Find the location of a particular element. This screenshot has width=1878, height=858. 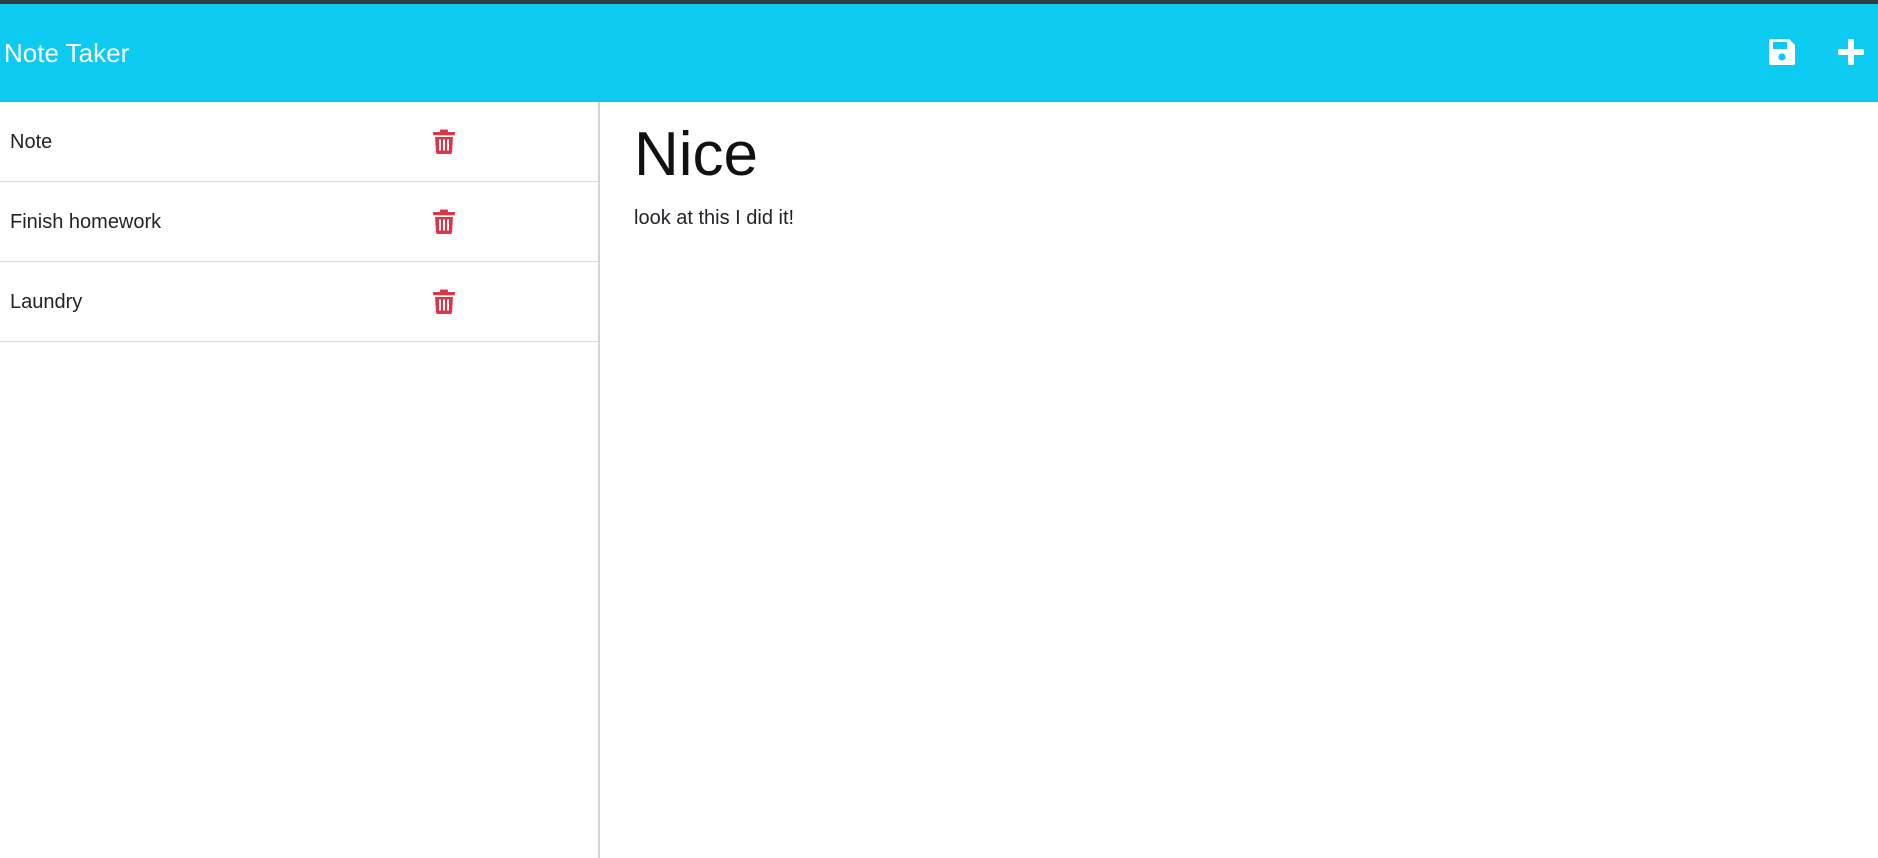

note-list: Note Finish homework Laundry is located at coordinates (299, 222).